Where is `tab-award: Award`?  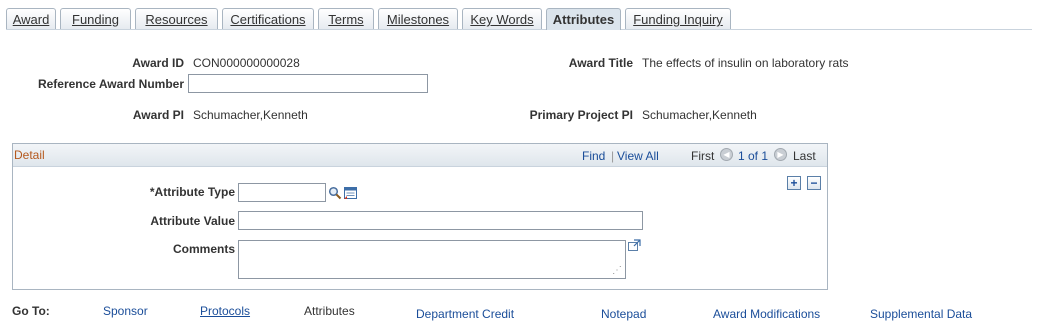 tab-award: Award is located at coordinates (31, 18).